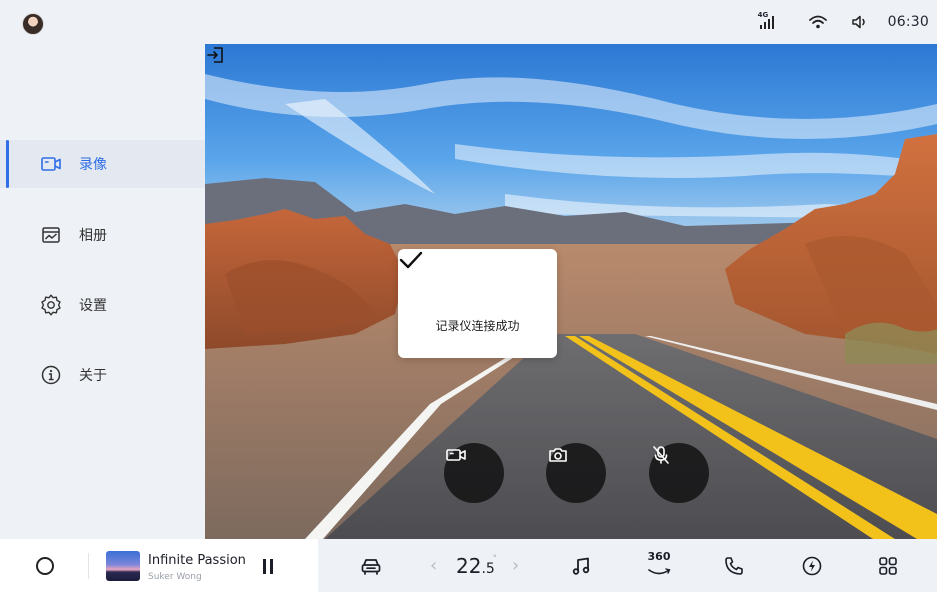  Describe the element at coordinates (45, 566) in the screenshot. I see `home-button` at that location.